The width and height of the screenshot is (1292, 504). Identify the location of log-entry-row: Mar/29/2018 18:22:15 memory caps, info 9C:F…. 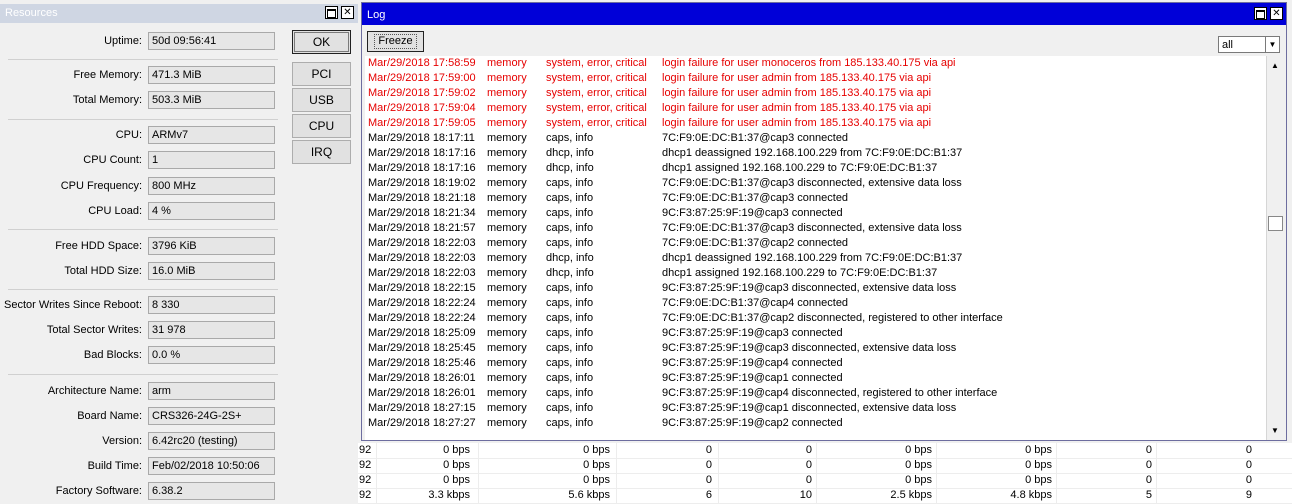
(817, 288).